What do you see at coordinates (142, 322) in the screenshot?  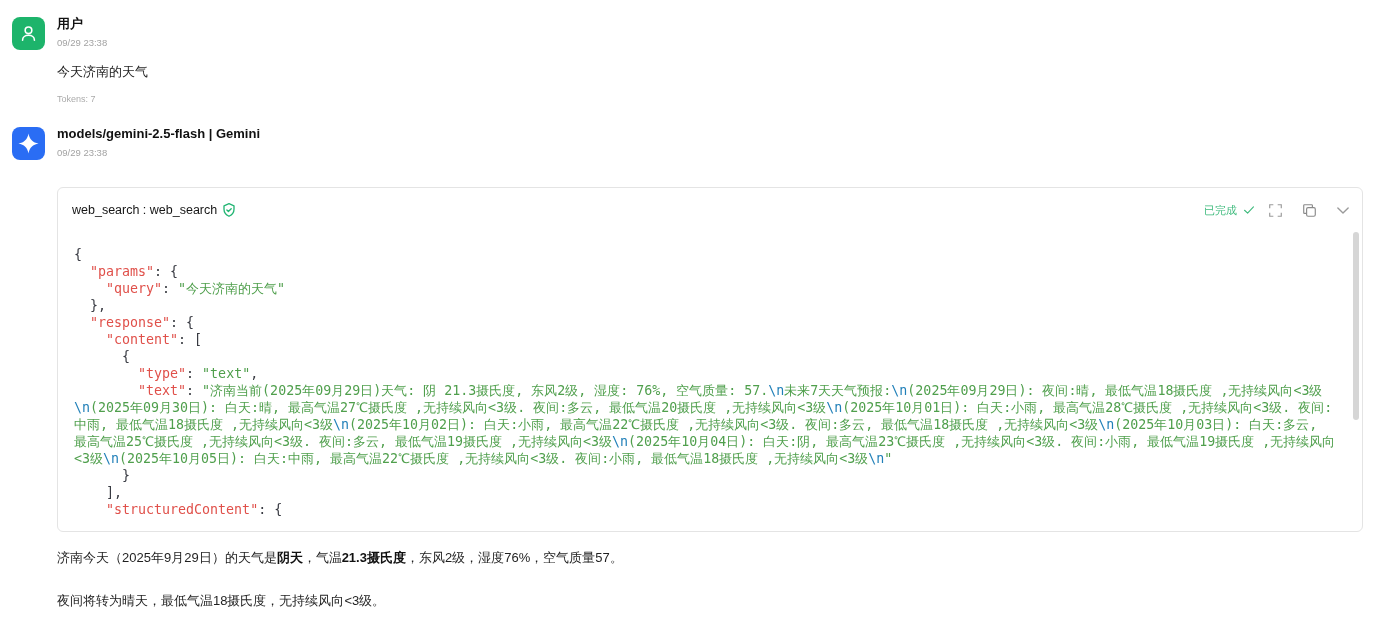 I see `code-line: "response": {` at bounding box center [142, 322].